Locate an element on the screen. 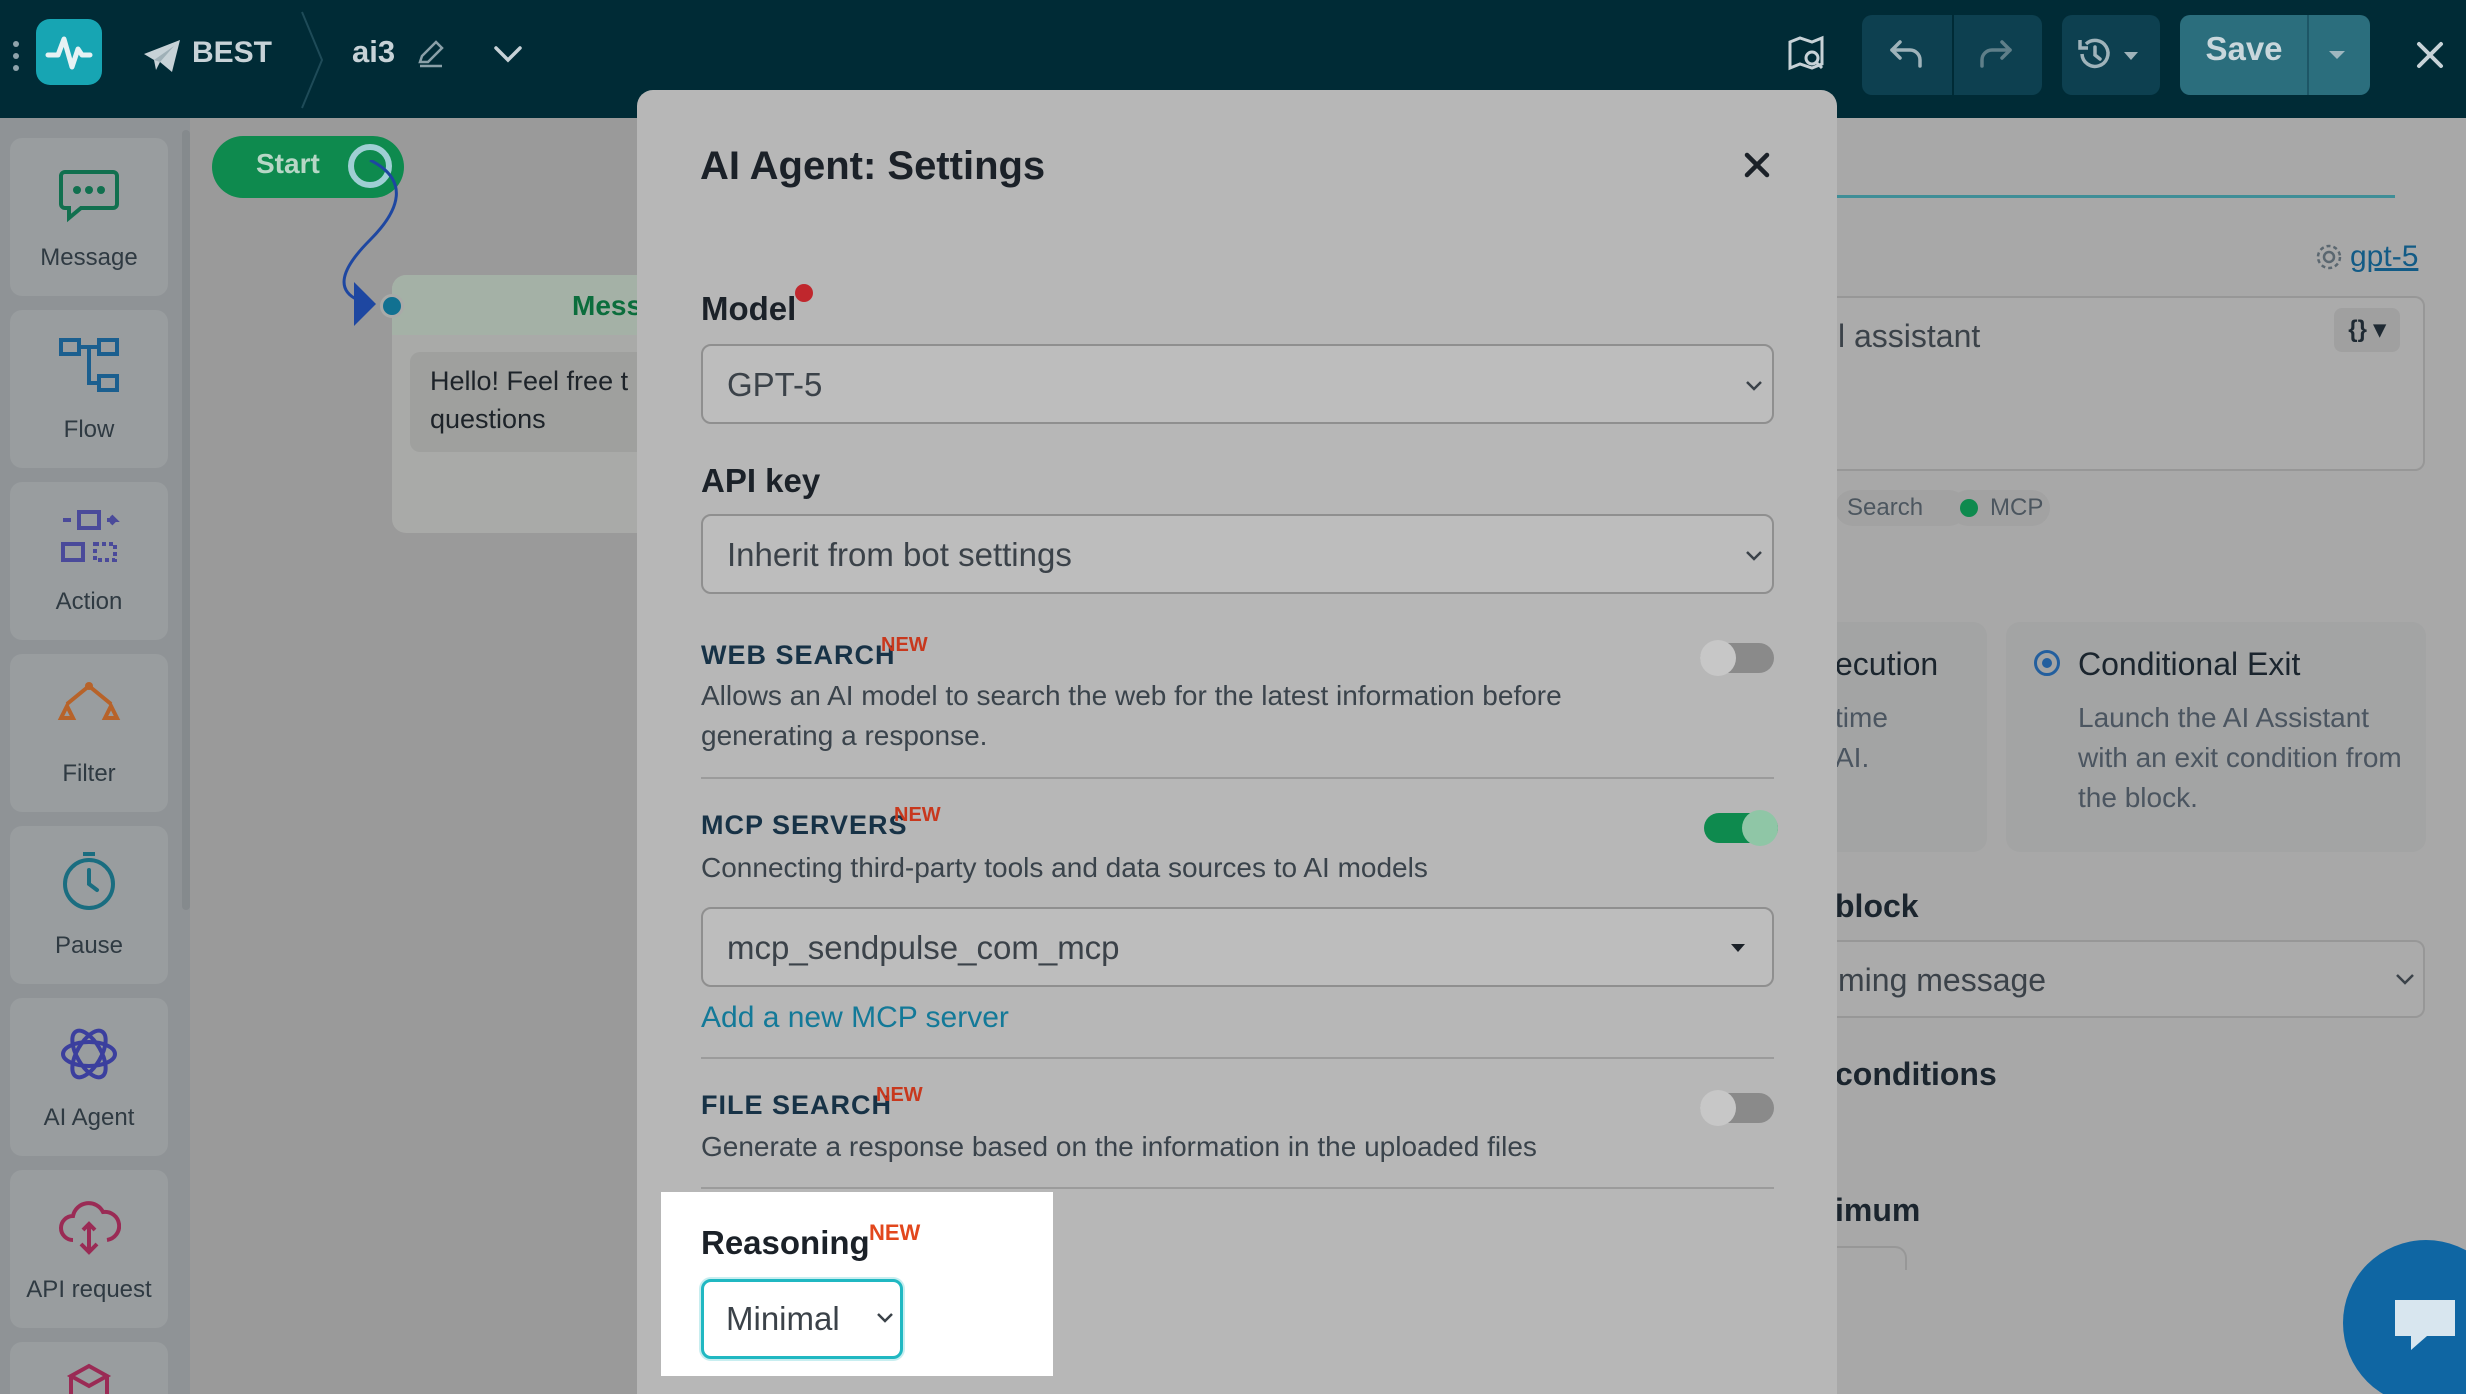  sidebar-item-label: Filter is located at coordinates (89, 773).